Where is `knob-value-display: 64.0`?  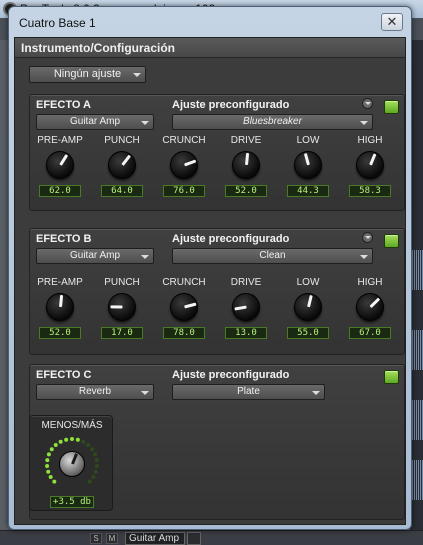 knob-value-display: 64.0 is located at coordinates (122, 191).